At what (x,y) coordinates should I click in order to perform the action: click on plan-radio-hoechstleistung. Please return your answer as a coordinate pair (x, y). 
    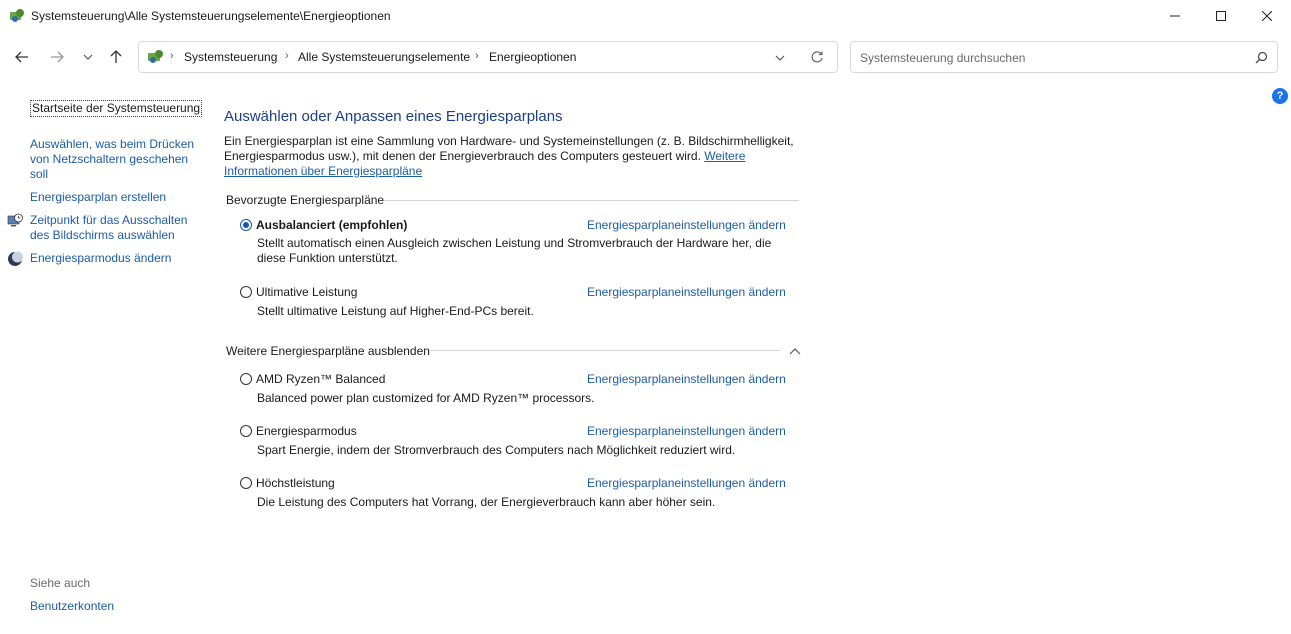
    Looking at the image, I should click on (246, 483).